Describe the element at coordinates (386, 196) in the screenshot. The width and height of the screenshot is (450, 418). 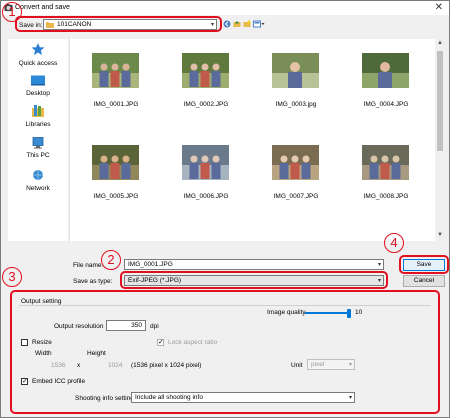
I see `file-name-label: IMG_0008.JPG` at that location.